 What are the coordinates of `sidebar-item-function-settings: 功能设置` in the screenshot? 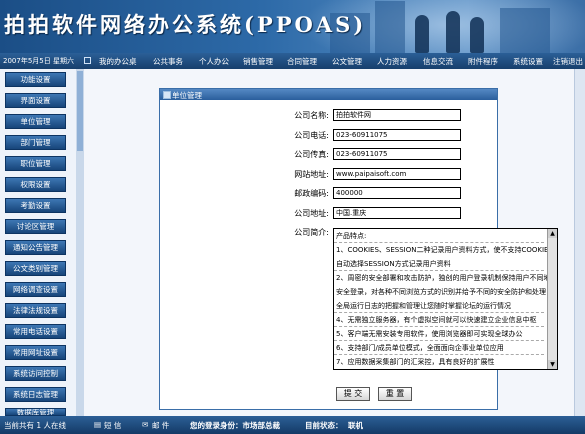 It's located at (35, 79).